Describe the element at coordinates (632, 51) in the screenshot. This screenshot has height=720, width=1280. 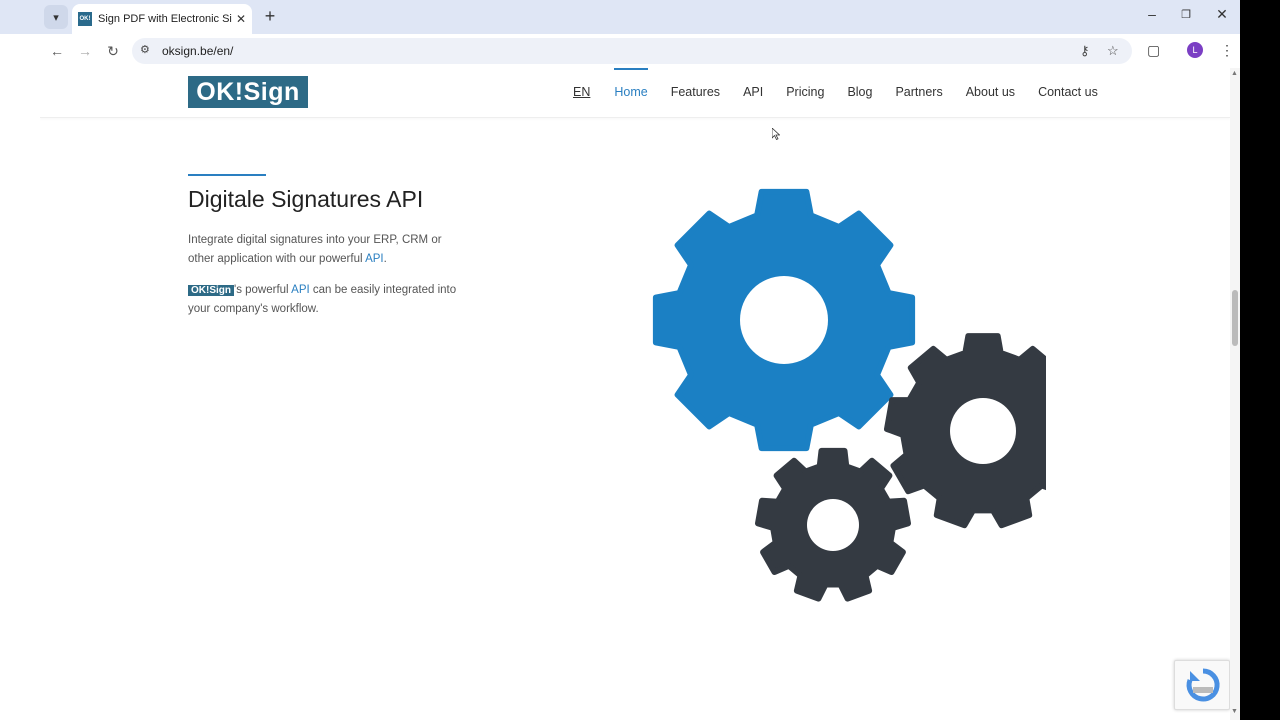
I see `address-bar: ⚙ oksign.be/en/ ⚷ ☆` at that location.